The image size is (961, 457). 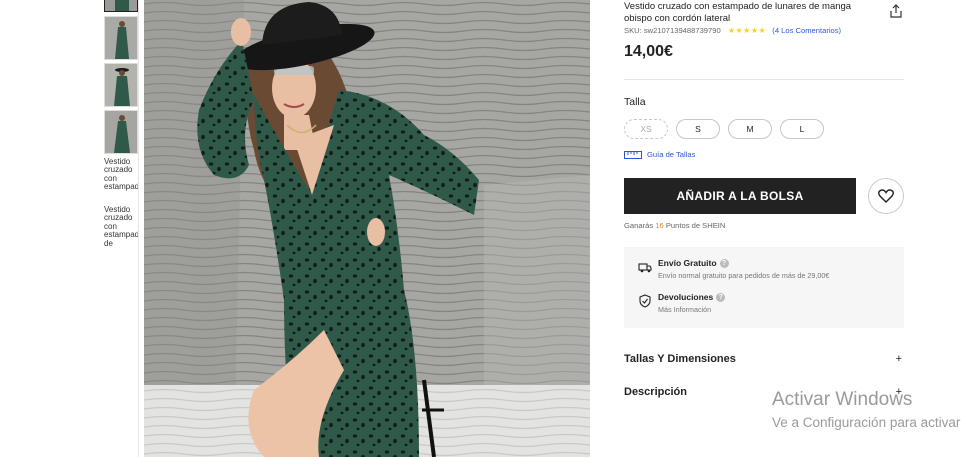 What do you see at coordinates (659, 225) in the screenshot?
I see `points-value: 16` at bounding box center [659, 225].